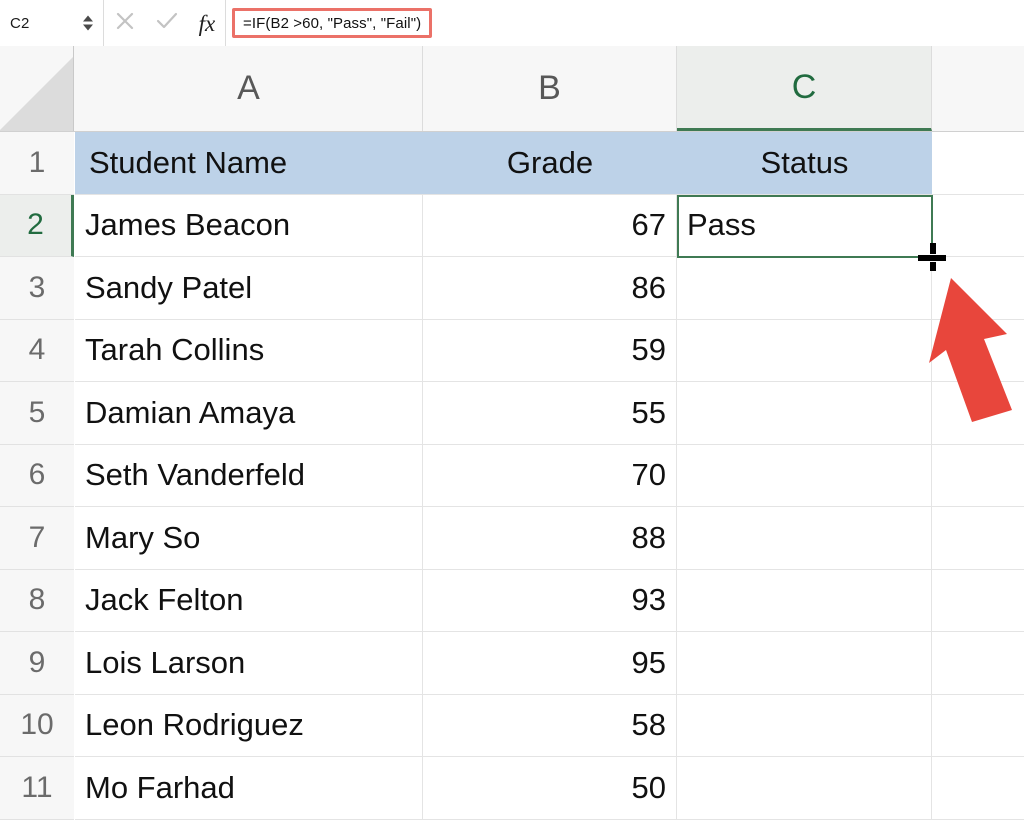  Describe the element at coordinates (207, 23) in the screenshot. I see `fx-insert-function-icon: fx` at that location.